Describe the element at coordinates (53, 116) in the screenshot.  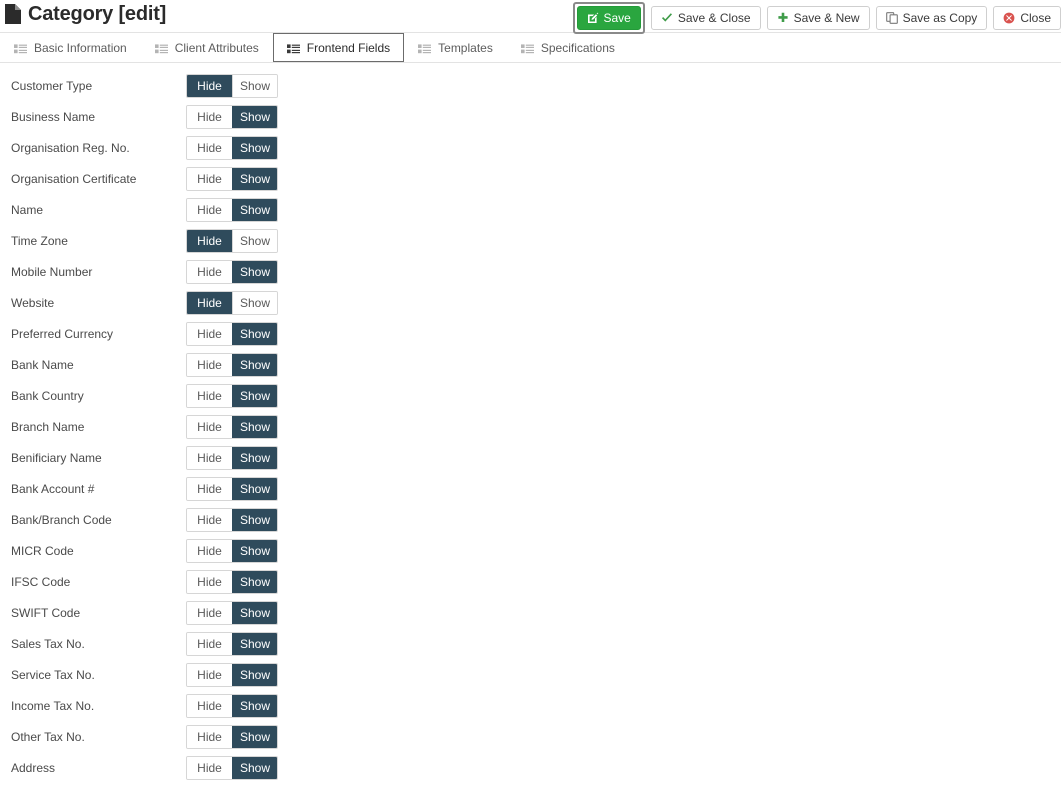
I see `field-label: Business Name` at that location.